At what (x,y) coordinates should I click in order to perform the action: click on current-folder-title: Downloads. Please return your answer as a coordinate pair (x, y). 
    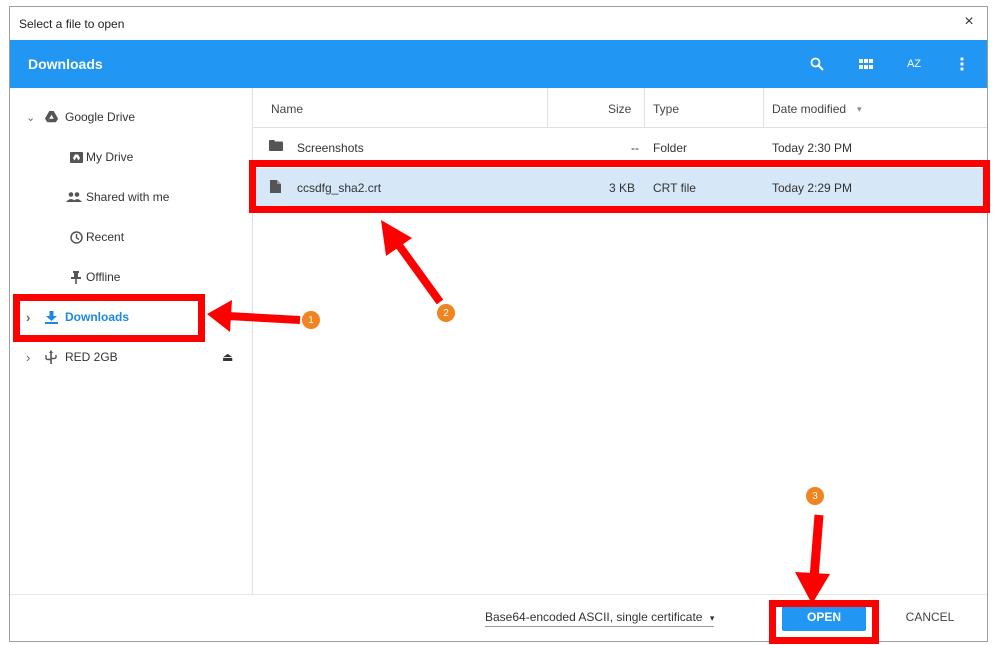
    Looking at the image, I should click on (65, 64).